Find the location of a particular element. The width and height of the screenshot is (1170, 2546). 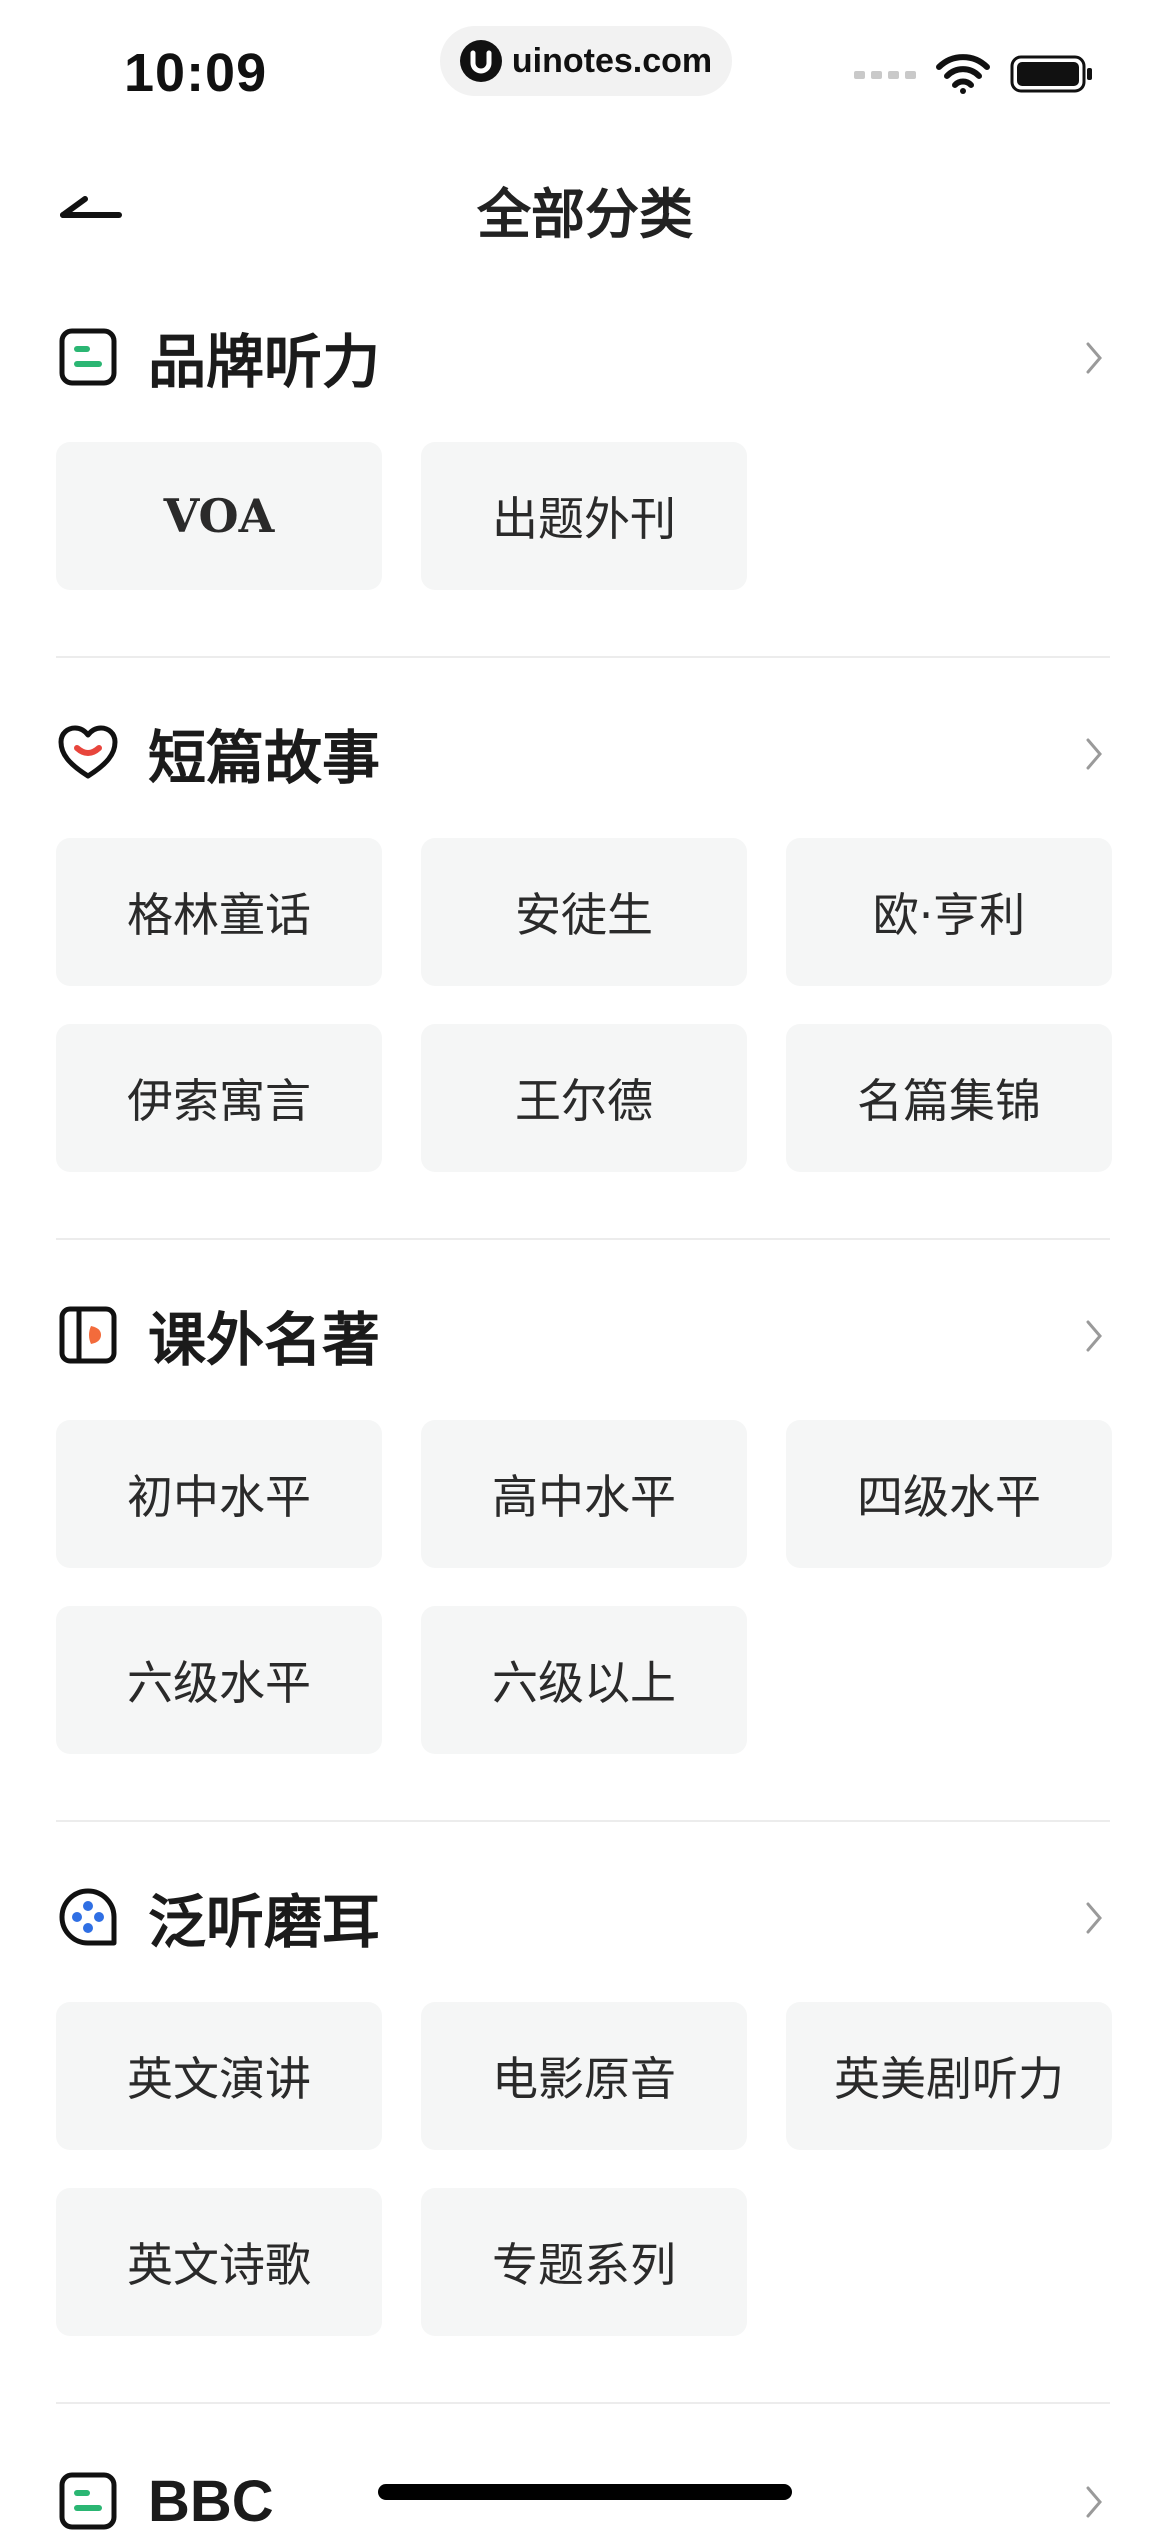

home-indicator is located at coordinates (585, 2492).